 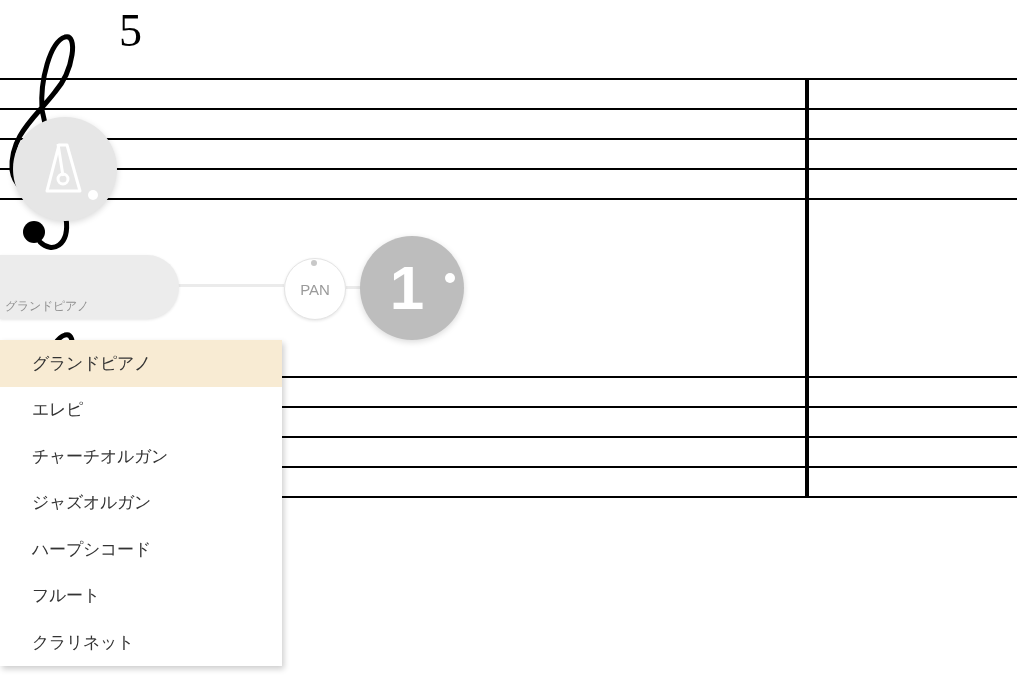 What do you see at coordinates (141, 642) in the screenshot?
I see `menu-item: クラリネット` at bounding box center [141, 642].